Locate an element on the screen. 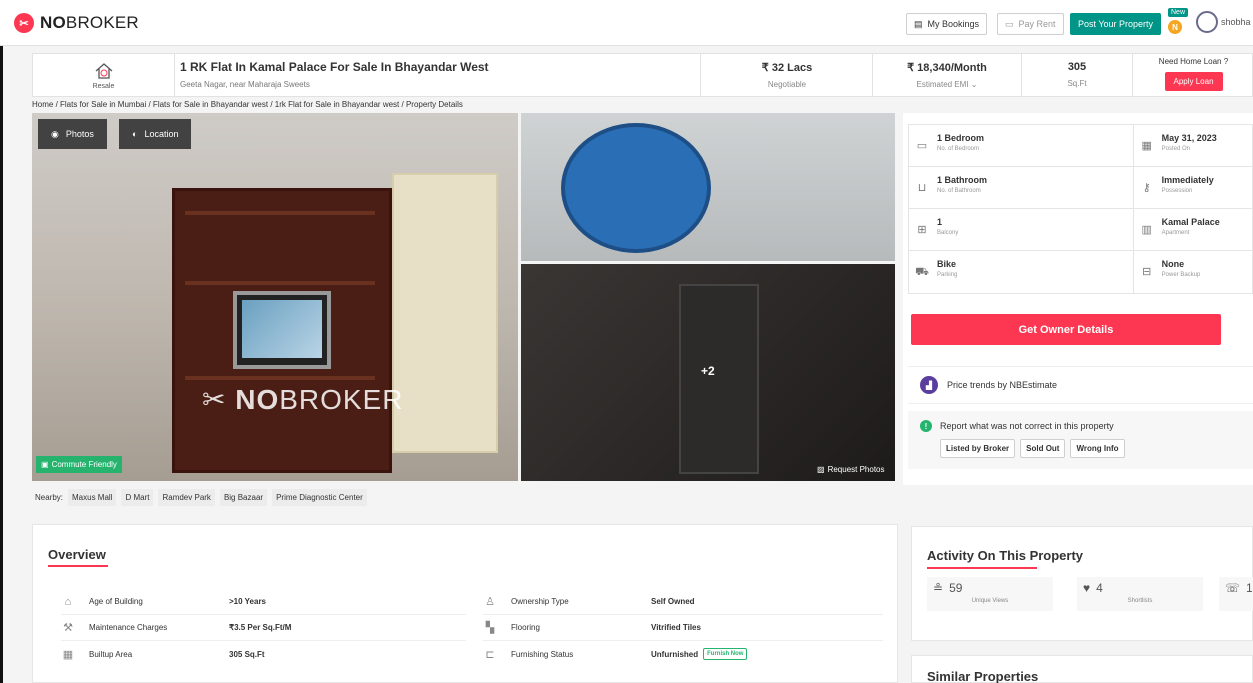  overview-label: Maintenance Charges is located at coordinates (128, 627).